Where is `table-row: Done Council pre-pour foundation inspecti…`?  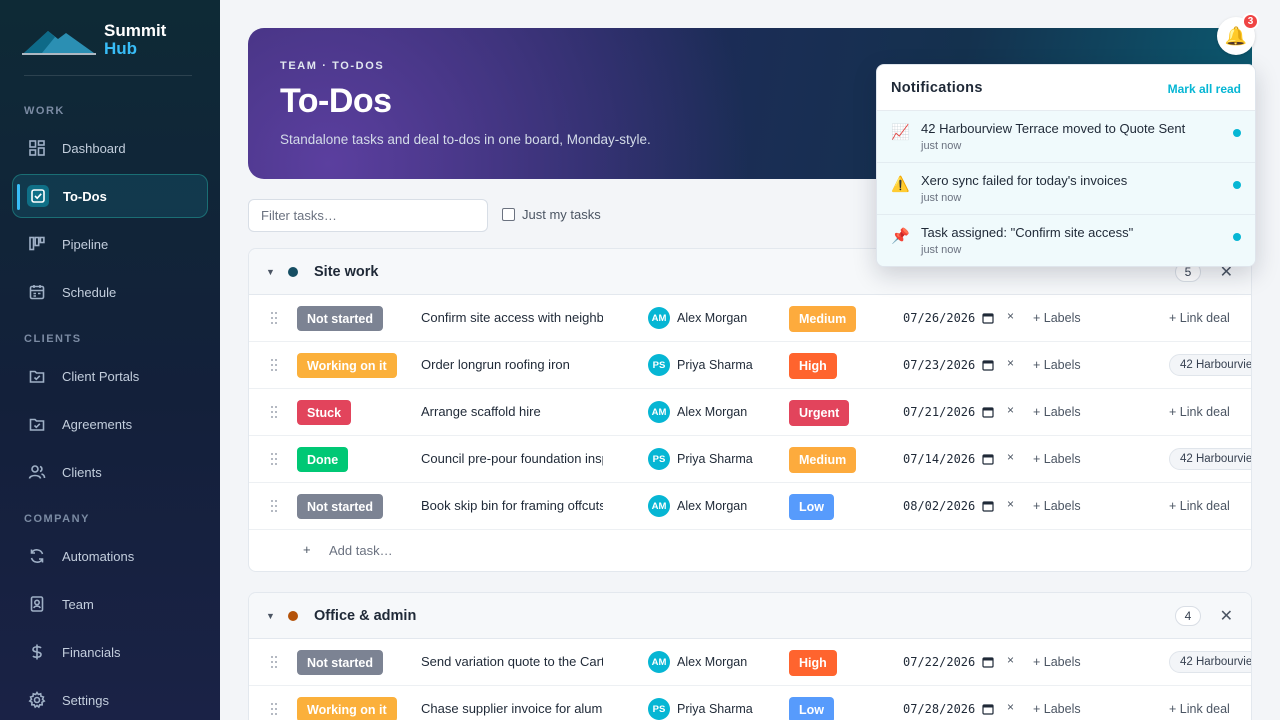
table-row: Done Council pre-pour foundation inspecti… is located at coordinates (750, 459).